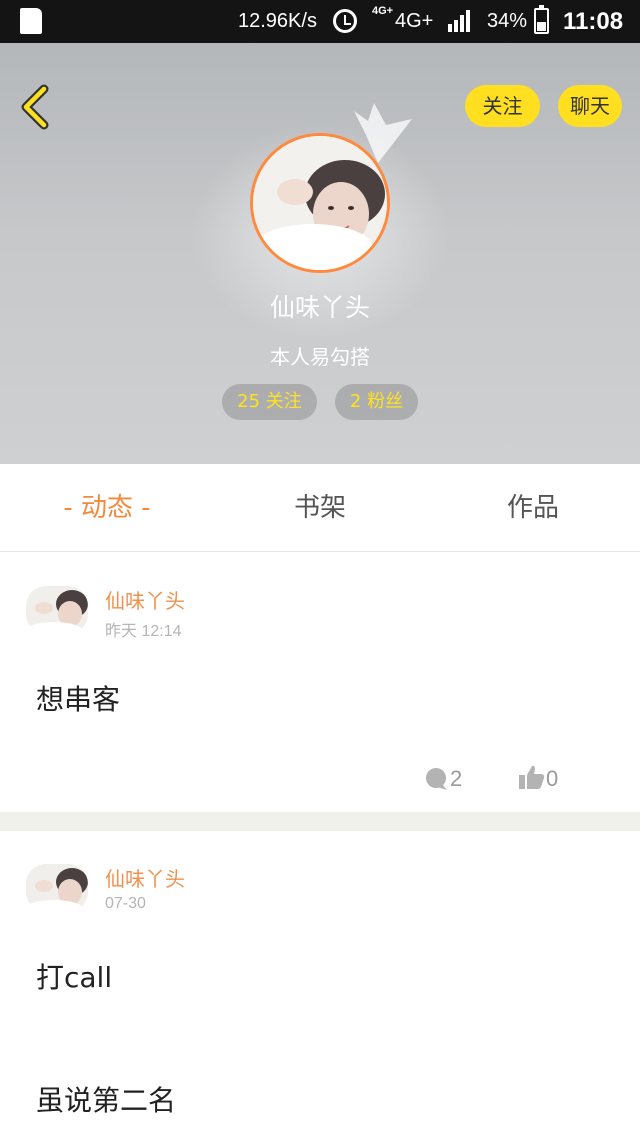 The width and height of the screenshot is (640, 1138). I want to click on post-time: 07-30, so click(125, 903).